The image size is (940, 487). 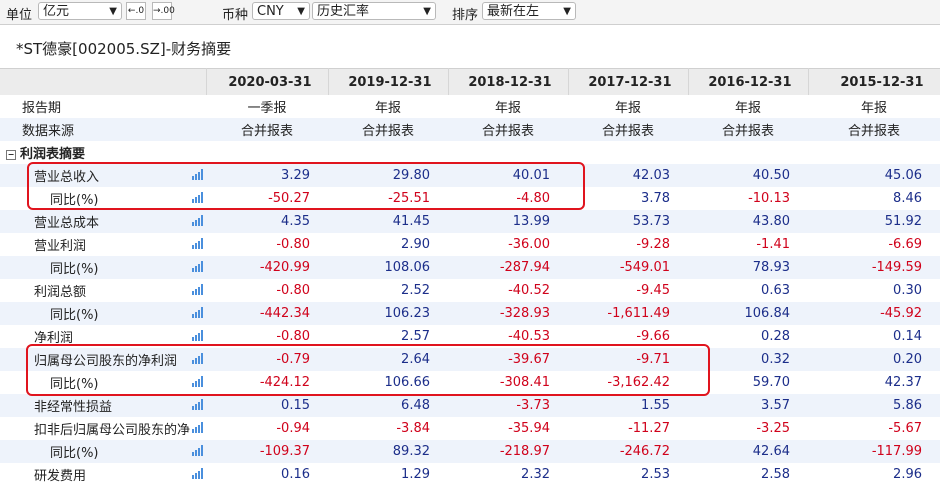 I want to click on cell-value: -218.97, so click(x=508, y=451).